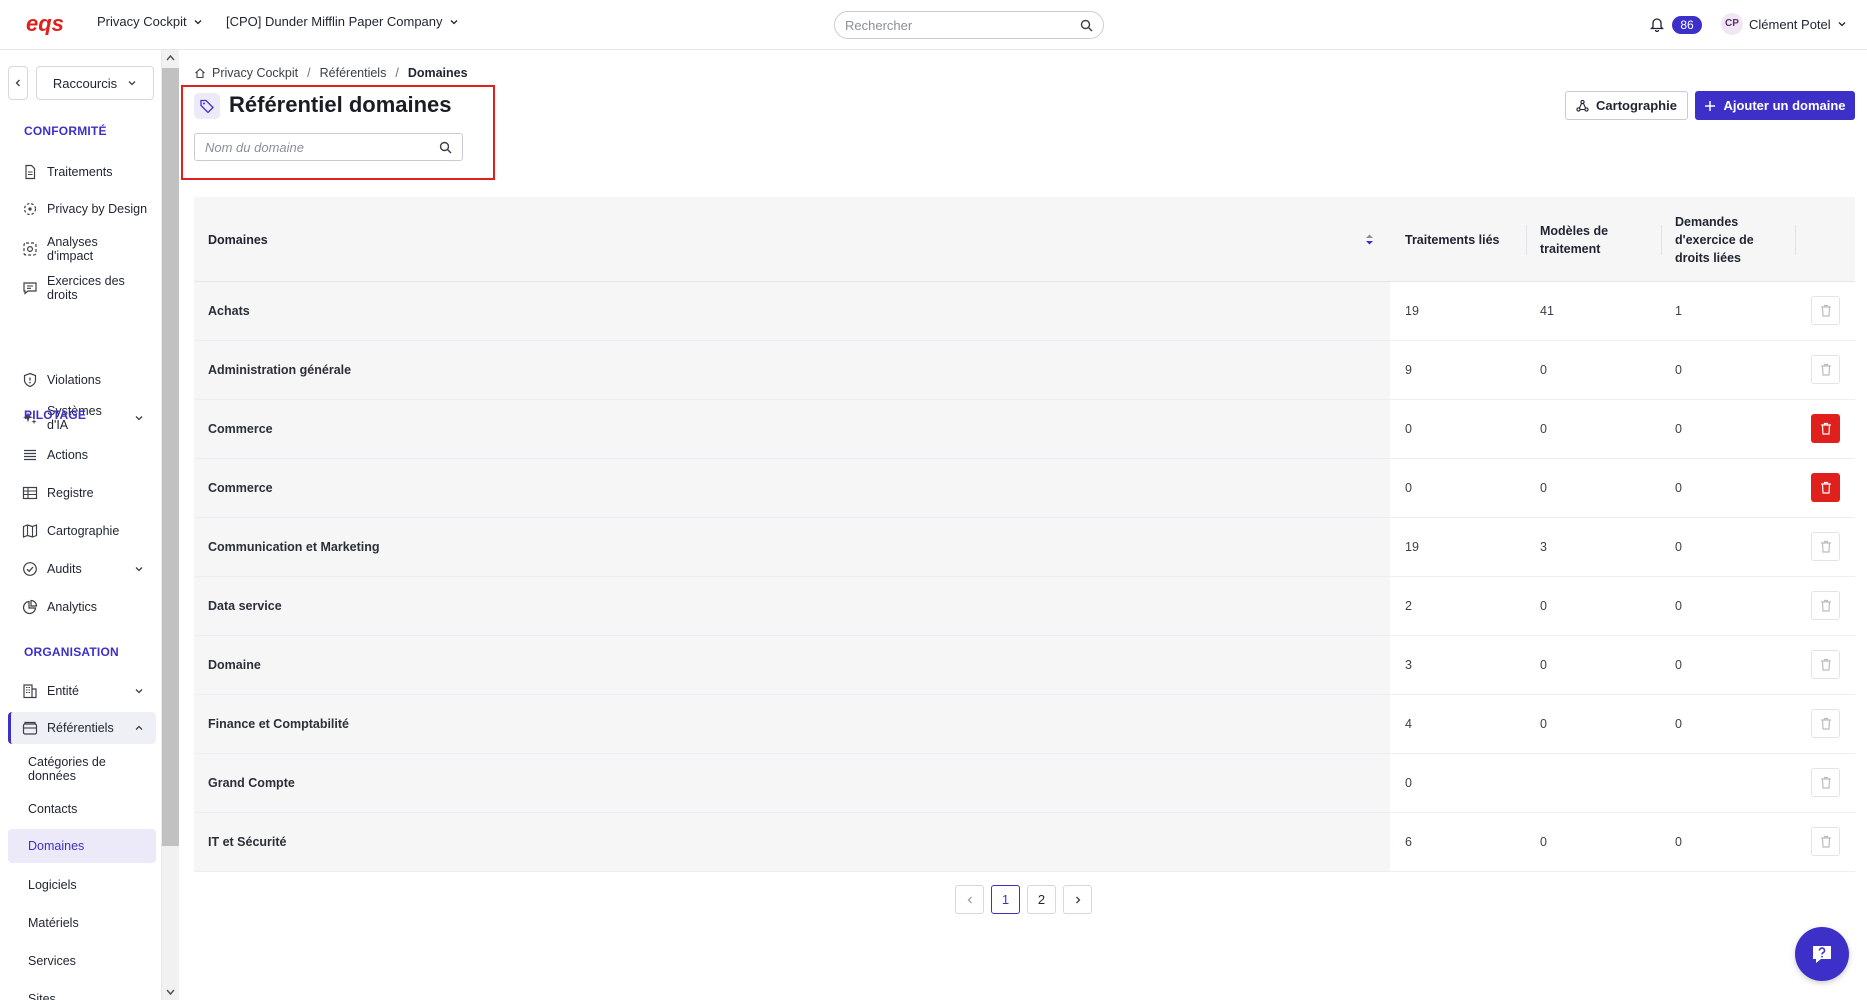 The width and height of the screenshot is (1867, 1000). I want to click on scroll-down-icon, so click(170, 992).